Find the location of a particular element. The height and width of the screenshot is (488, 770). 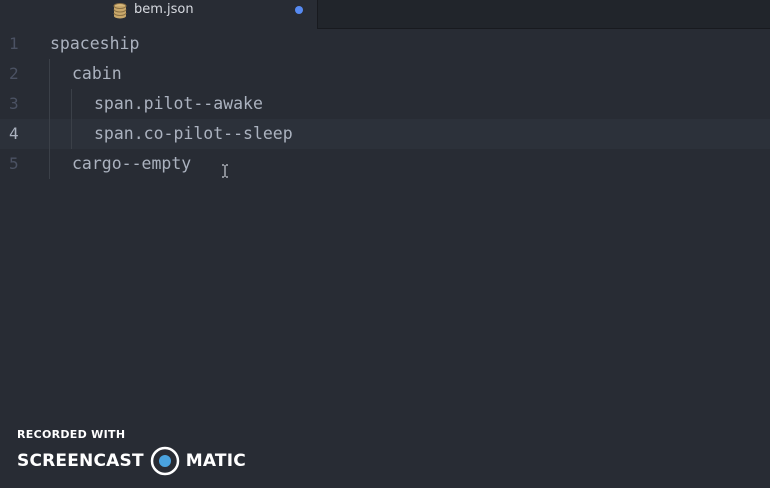

line-number: 1 is located at coordinates (14, 43).